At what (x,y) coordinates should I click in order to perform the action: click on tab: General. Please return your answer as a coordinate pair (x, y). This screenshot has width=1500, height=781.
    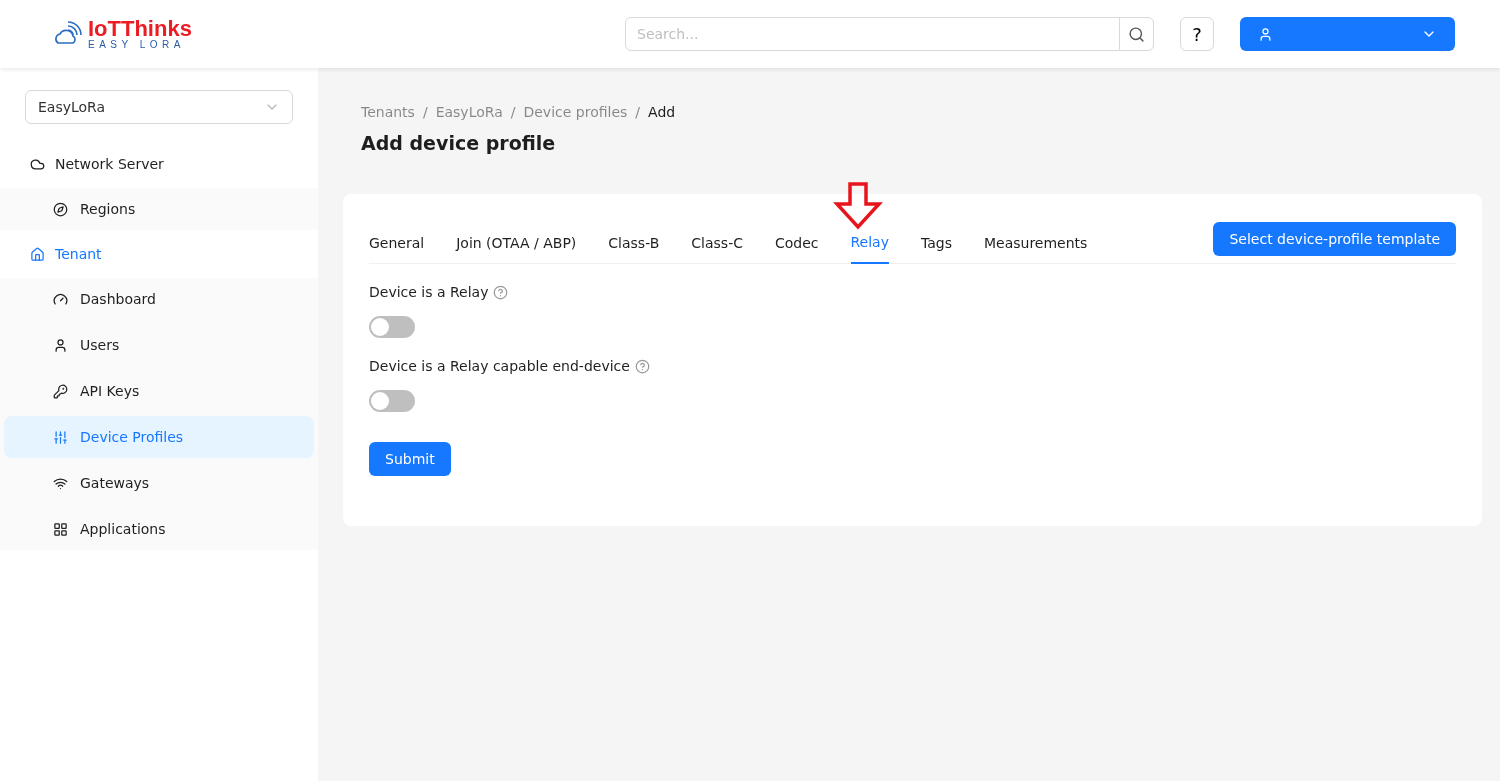
    Looking at the image, I should click on (397, 241).